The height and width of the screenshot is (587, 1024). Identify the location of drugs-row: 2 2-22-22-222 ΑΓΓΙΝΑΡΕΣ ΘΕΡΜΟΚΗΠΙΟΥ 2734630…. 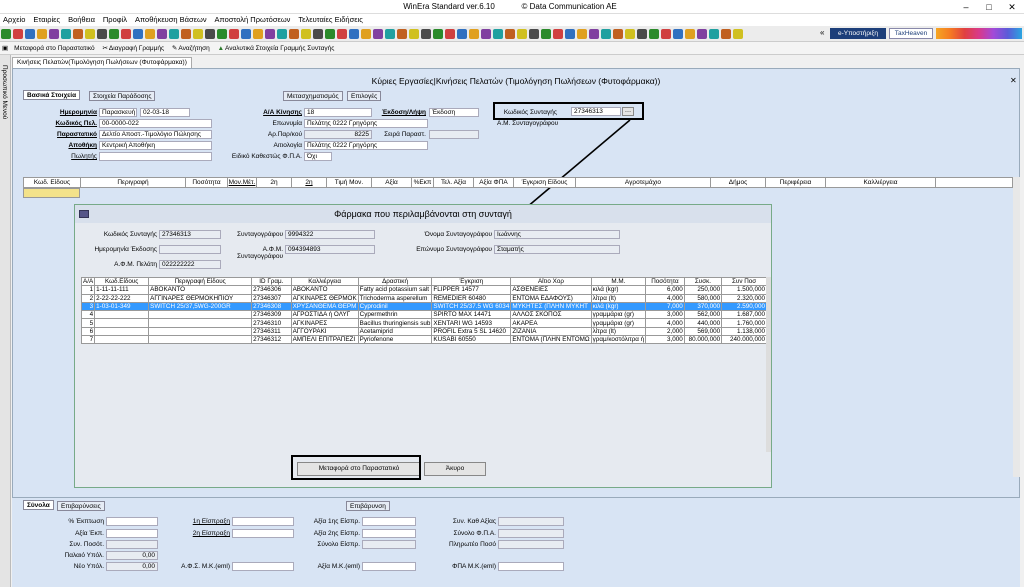
(423, 298).